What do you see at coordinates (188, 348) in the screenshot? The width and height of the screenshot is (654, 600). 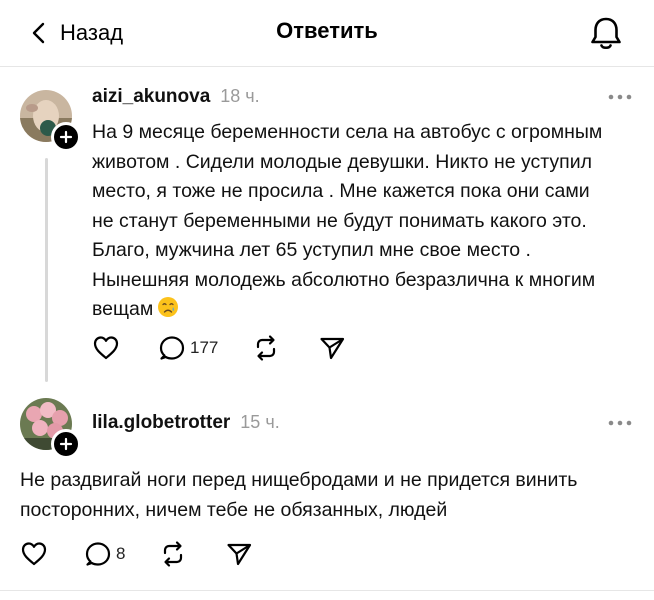 I see `reply-button: 177` at bounding box center [188, 348].